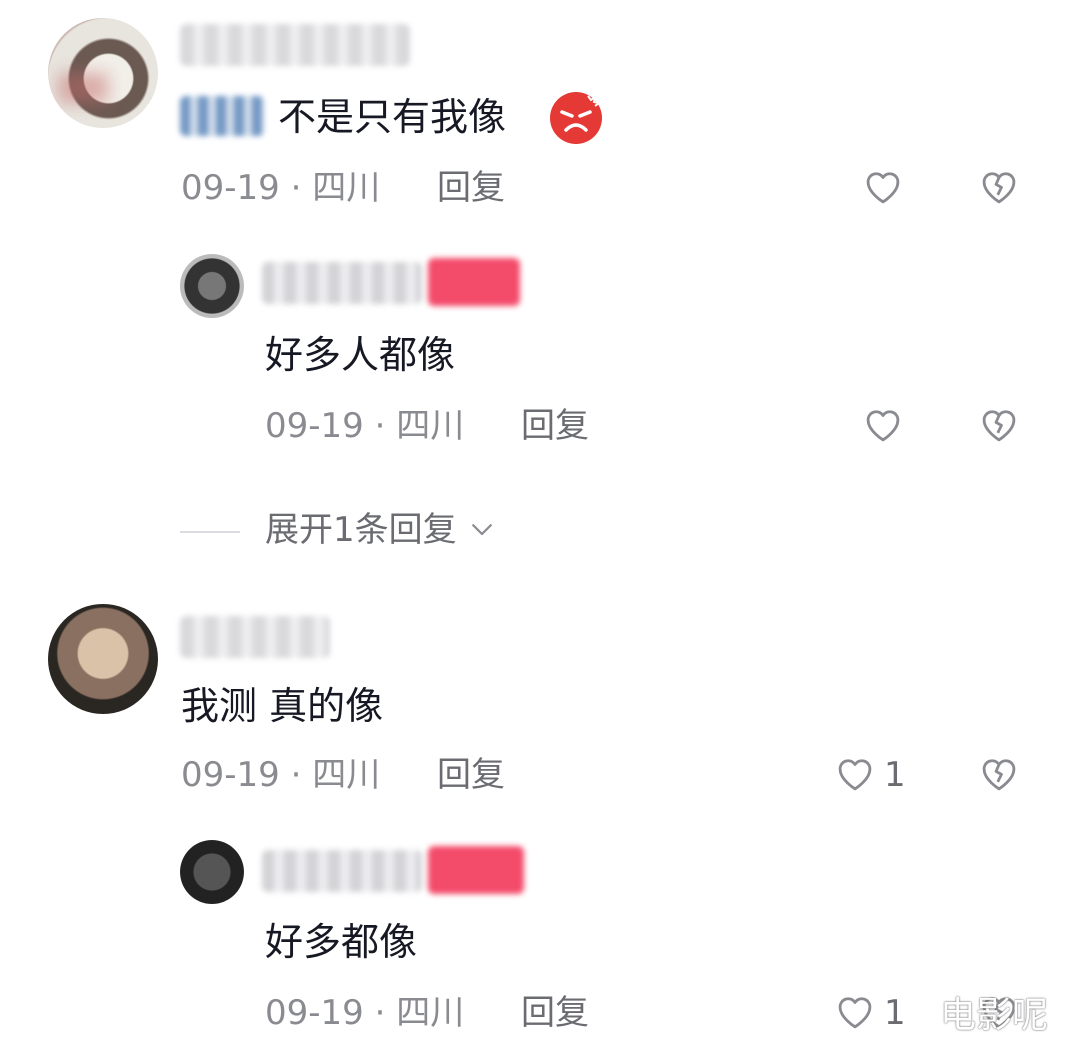 This screenshot has height=1061, width=1080. I want to click on comment-text: 不是只有我像, so click(392, 117).